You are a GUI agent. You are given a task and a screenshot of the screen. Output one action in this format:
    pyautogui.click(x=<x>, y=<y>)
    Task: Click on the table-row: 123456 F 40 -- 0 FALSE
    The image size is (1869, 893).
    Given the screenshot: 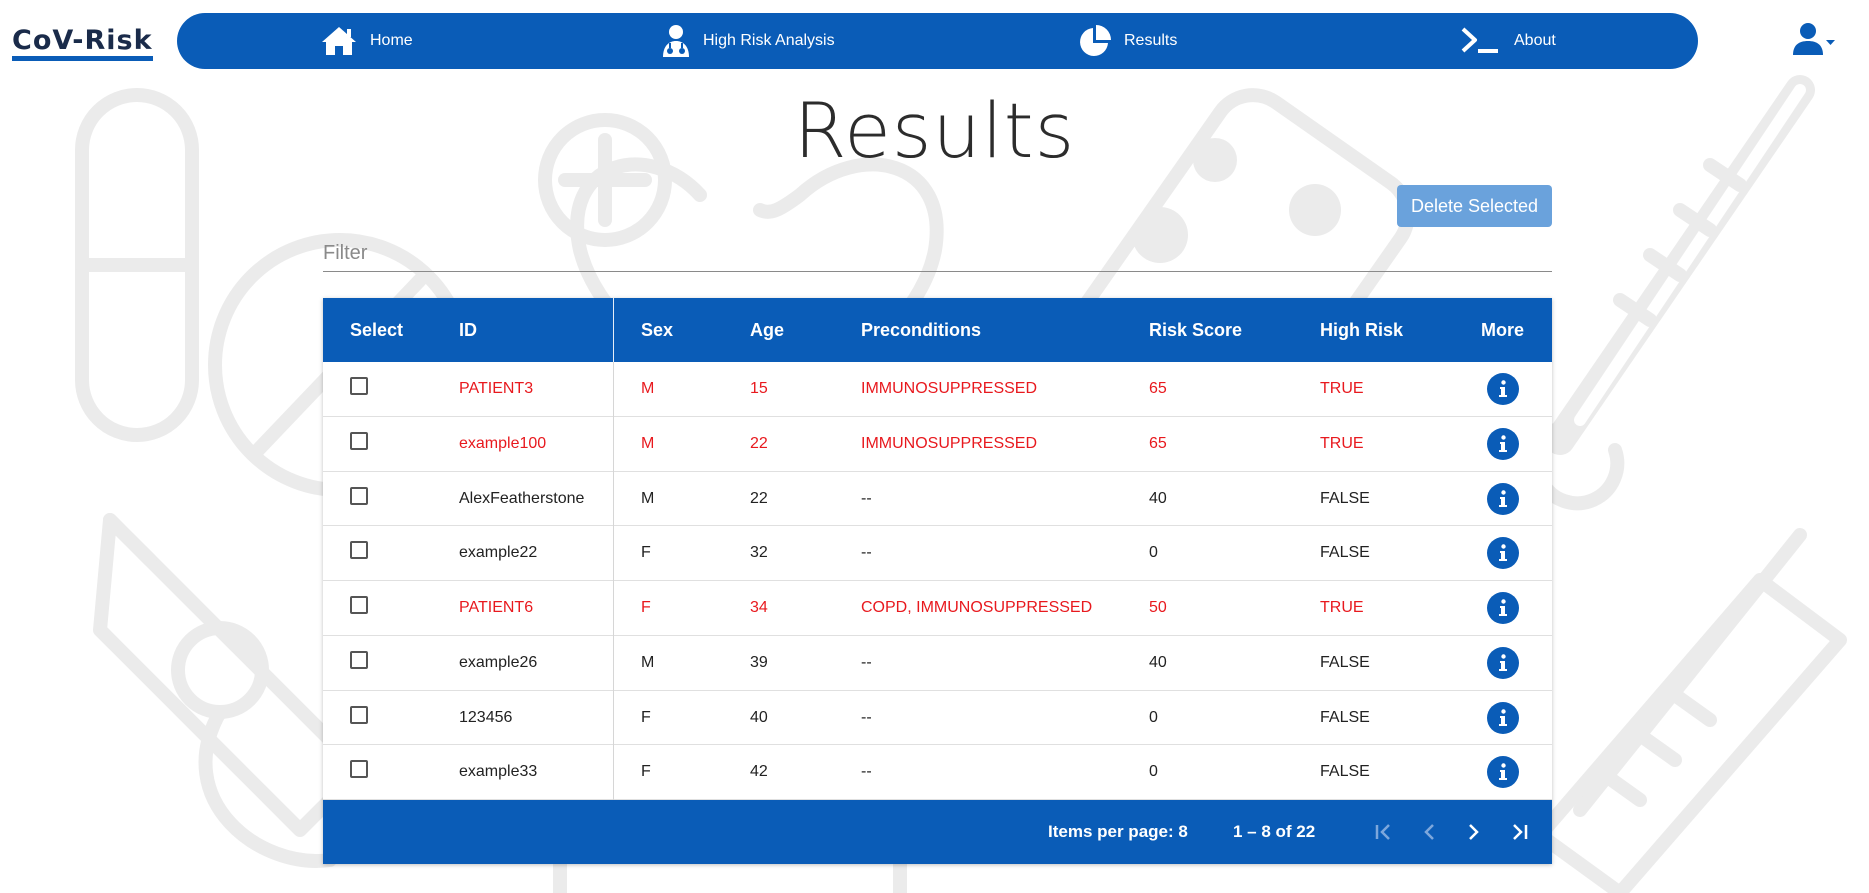 What is the action you would take?
    pyautogui.click(x=937, y=718)
    